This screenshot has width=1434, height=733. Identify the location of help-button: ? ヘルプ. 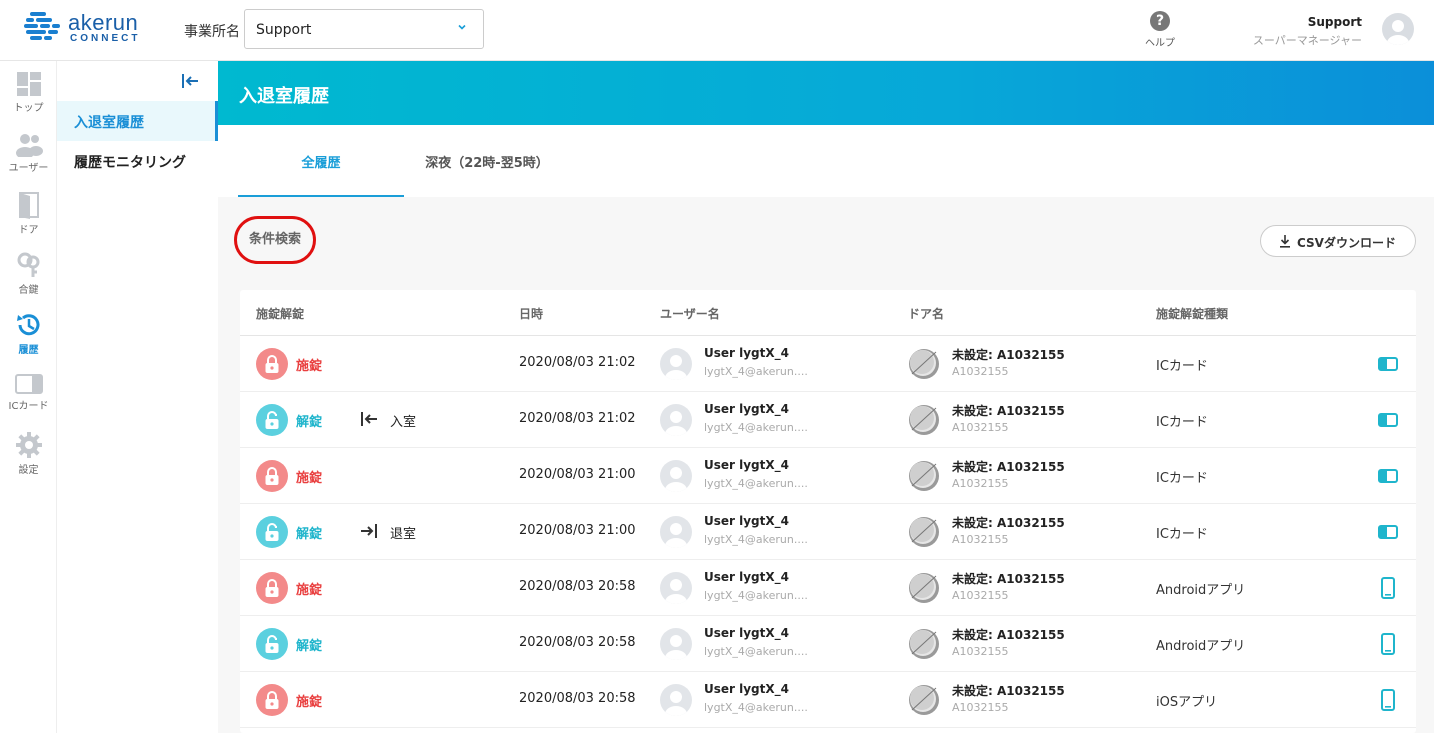
(1160, 30).